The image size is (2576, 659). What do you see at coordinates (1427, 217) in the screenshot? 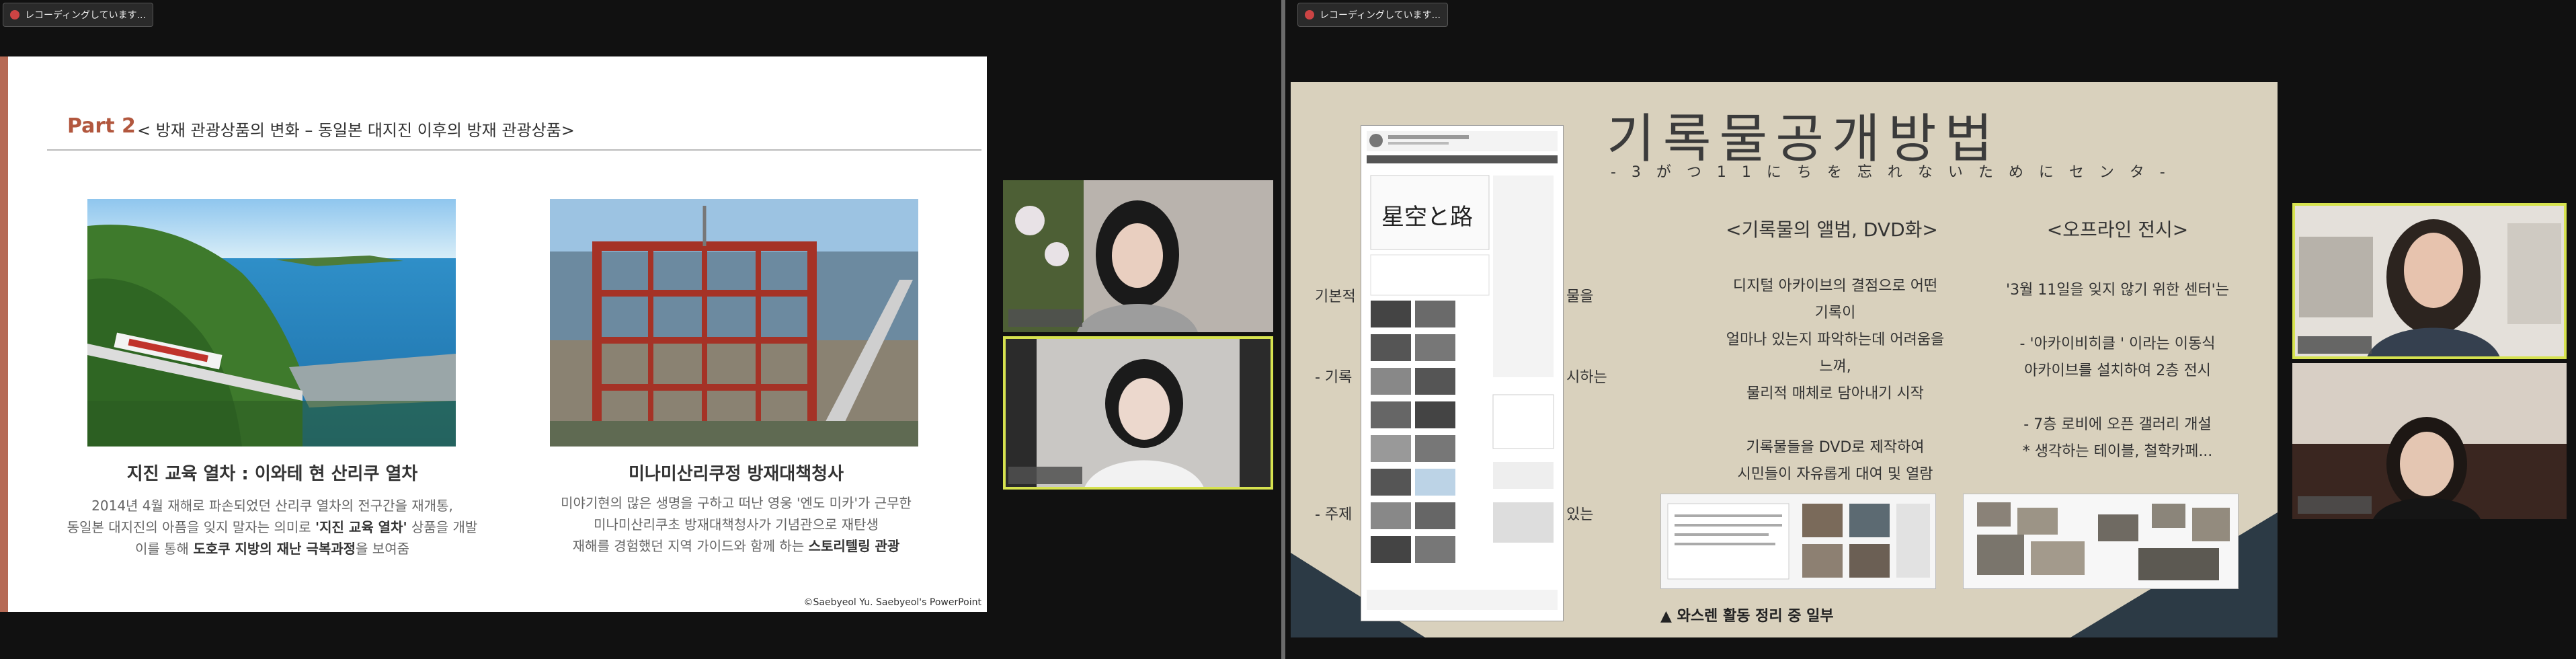
I see `calligraphy-text: 星空と路` at bounding box center [1427, 217].